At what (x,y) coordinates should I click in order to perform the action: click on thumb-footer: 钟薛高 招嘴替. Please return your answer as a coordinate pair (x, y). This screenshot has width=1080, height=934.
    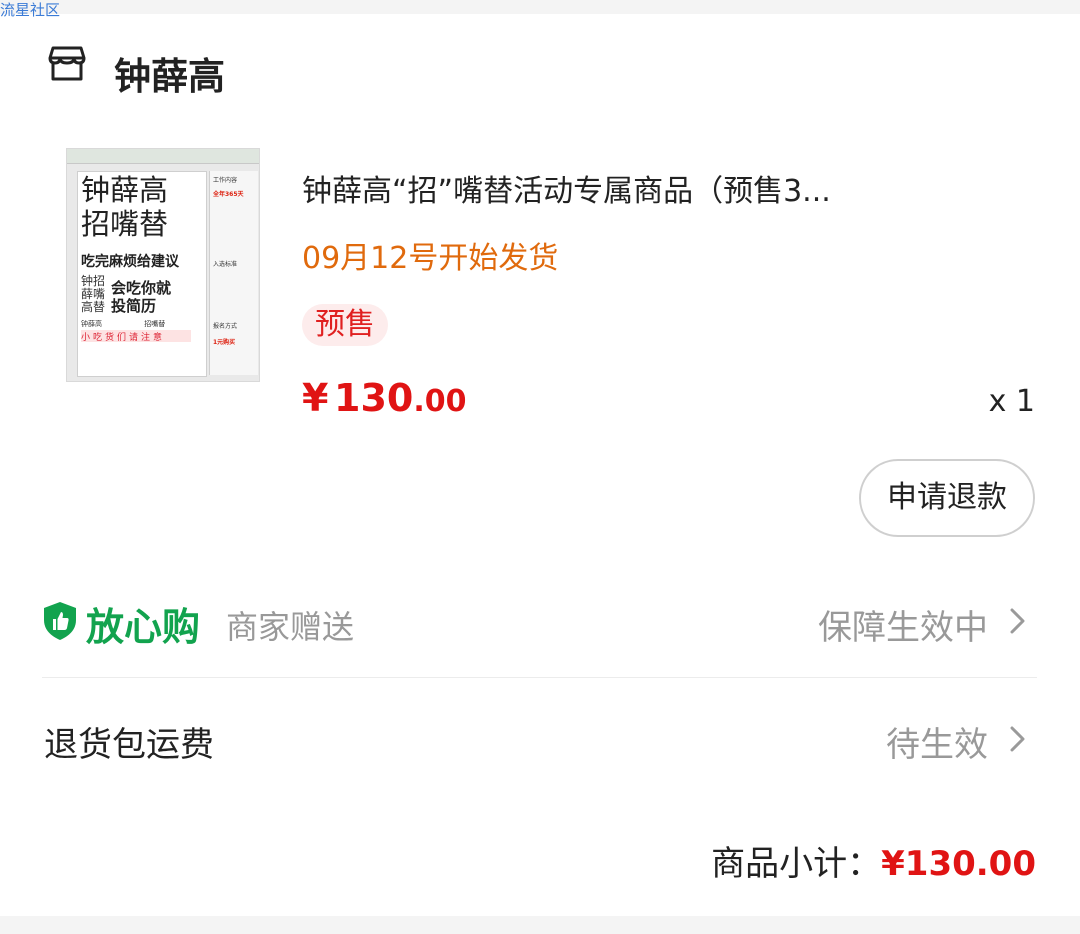
    Looking at the image, I should click on (123, 324).